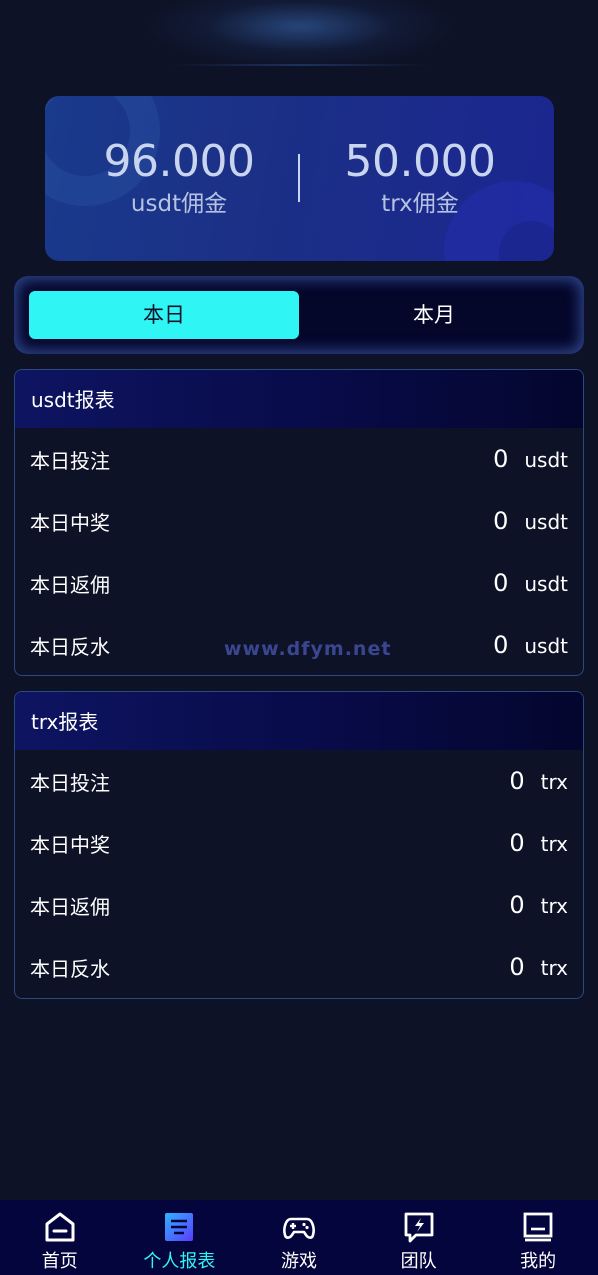 This screenshot has height=1275, width=598. Describe the element at coordinates (299, 459) in the screenshot. I see `table-row: 本日投注 0 usdt` at that location.